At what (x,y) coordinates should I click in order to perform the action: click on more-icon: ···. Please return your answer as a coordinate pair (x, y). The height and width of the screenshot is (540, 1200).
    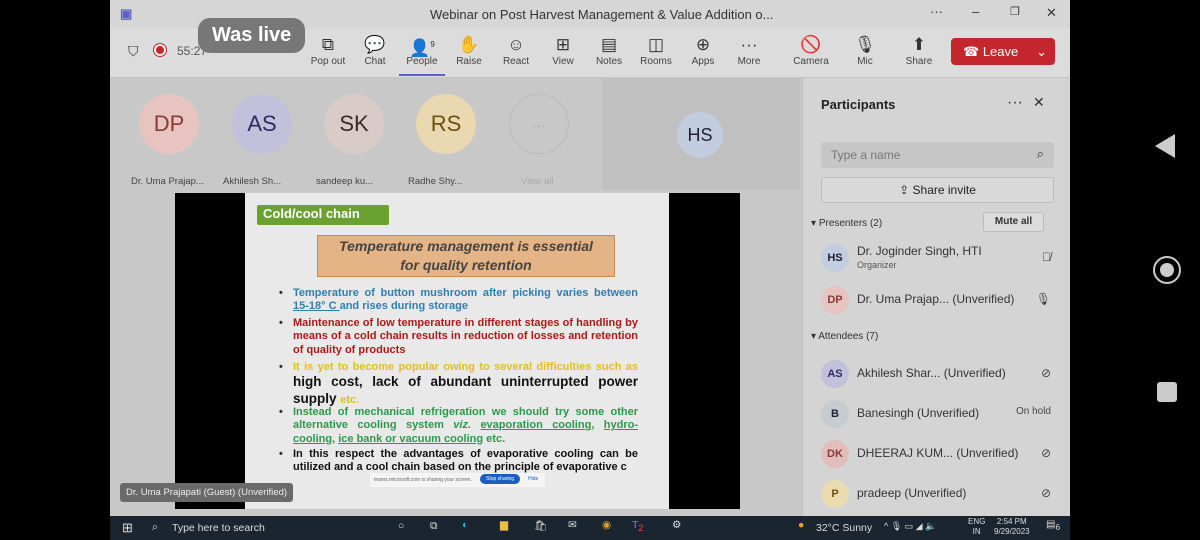
    Looking at the image, I should click on (539, 124).